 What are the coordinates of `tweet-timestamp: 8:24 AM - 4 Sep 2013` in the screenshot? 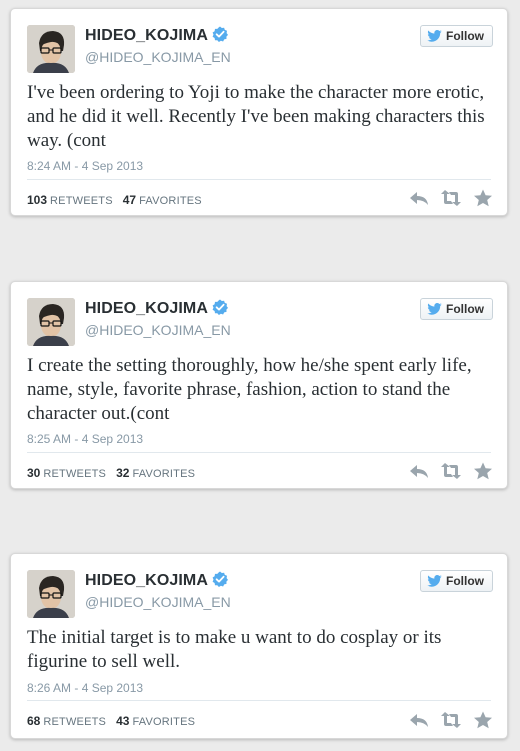 It's located at (85, 166).